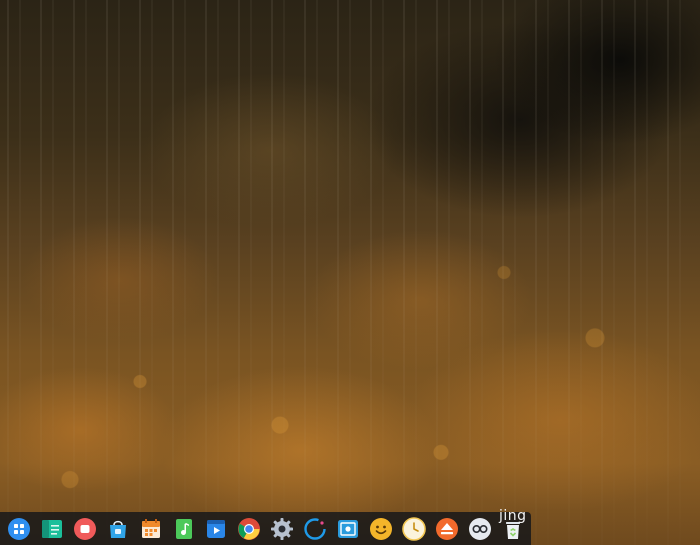 Image resolution: width=700 pixels, height=545 pixels. I want to click on calendar-icon, so click(151, 529).